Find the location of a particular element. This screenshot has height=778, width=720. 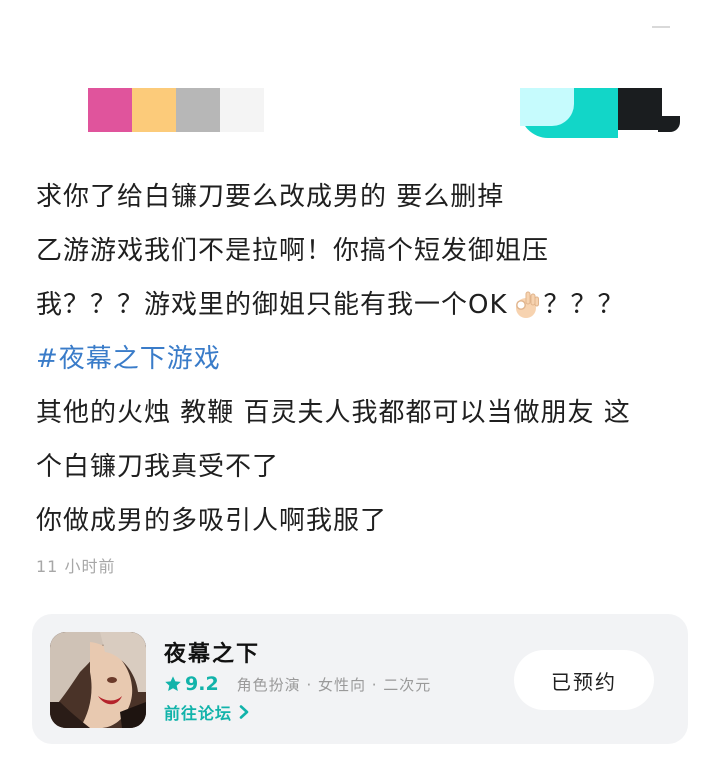

color-block-pink is located at coordinates (110, 110).